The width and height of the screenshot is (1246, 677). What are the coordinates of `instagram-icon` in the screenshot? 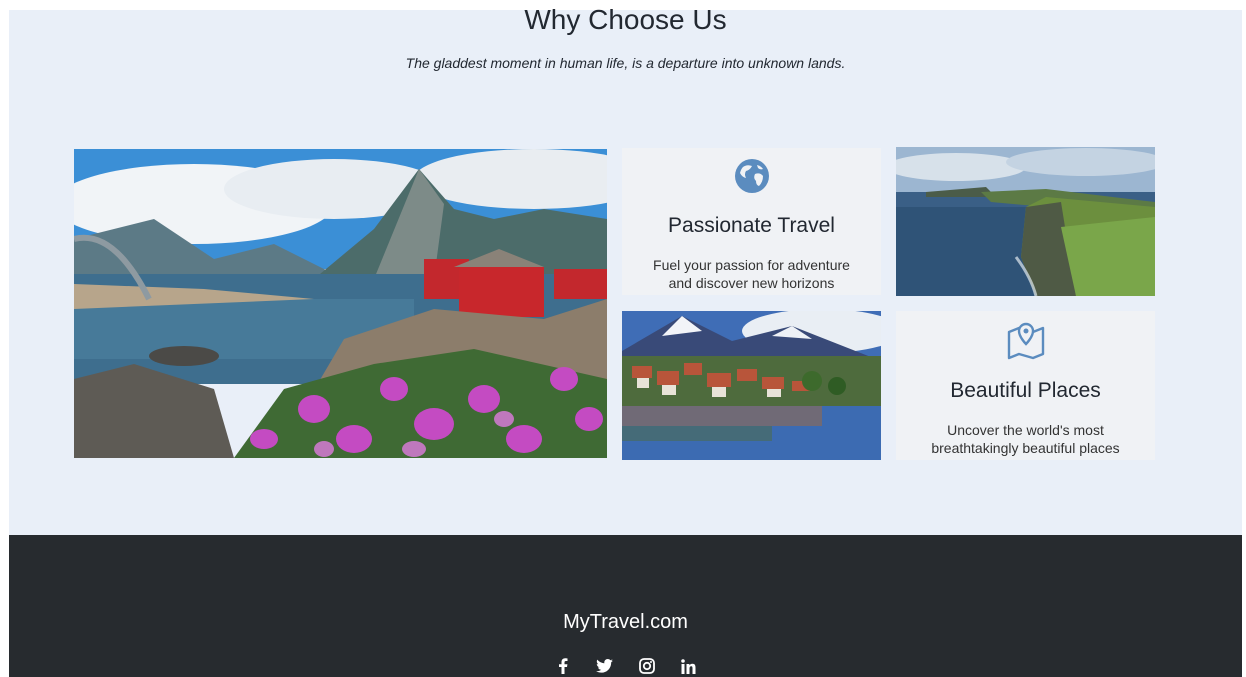 It's located at (647, 666).